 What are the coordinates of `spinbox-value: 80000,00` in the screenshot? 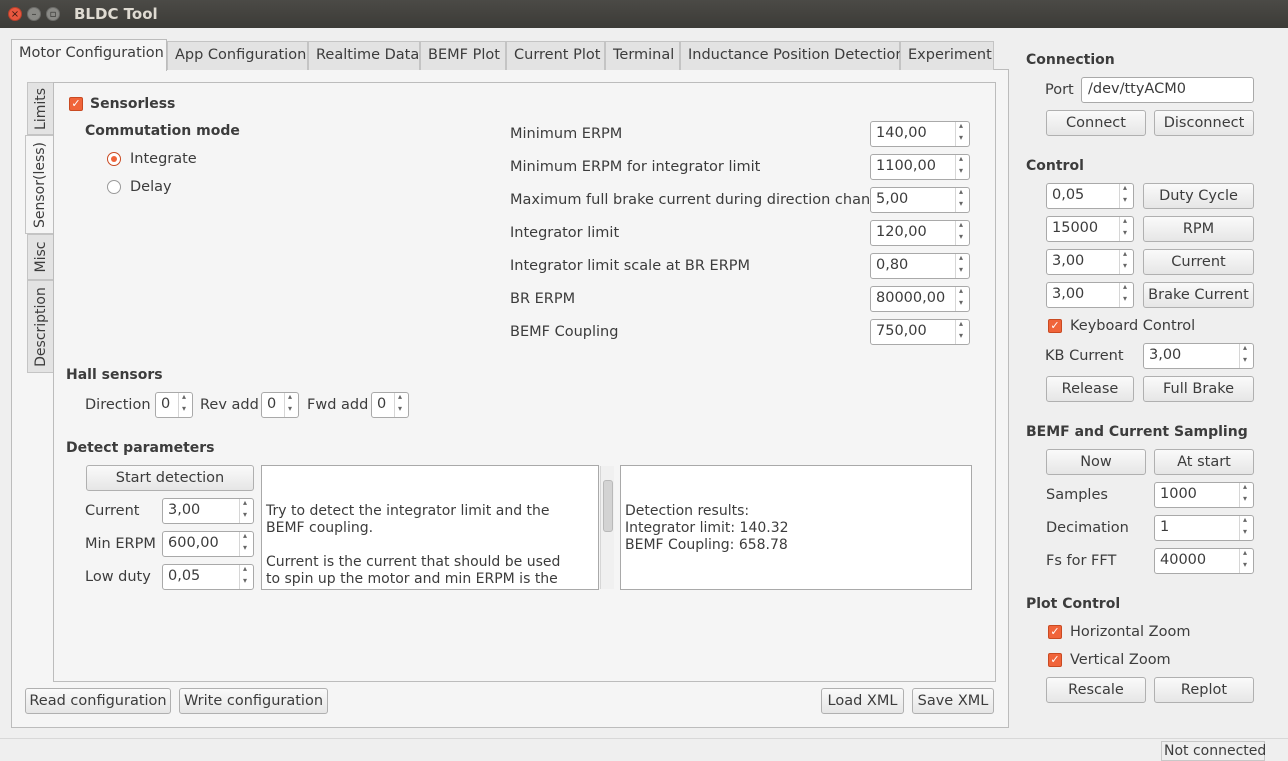 It's located at (911, 298).